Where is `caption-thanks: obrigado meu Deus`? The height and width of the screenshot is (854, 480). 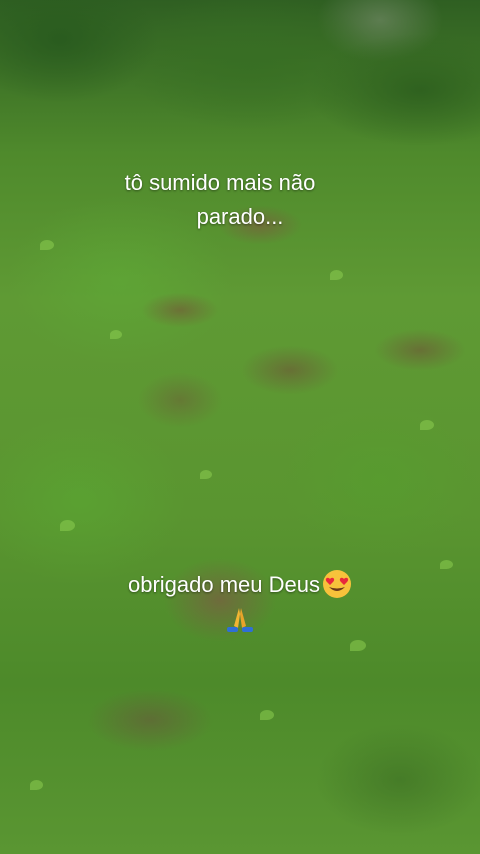 caption-thanks: obrigado meu Deus is located at coordinates (223, 584).